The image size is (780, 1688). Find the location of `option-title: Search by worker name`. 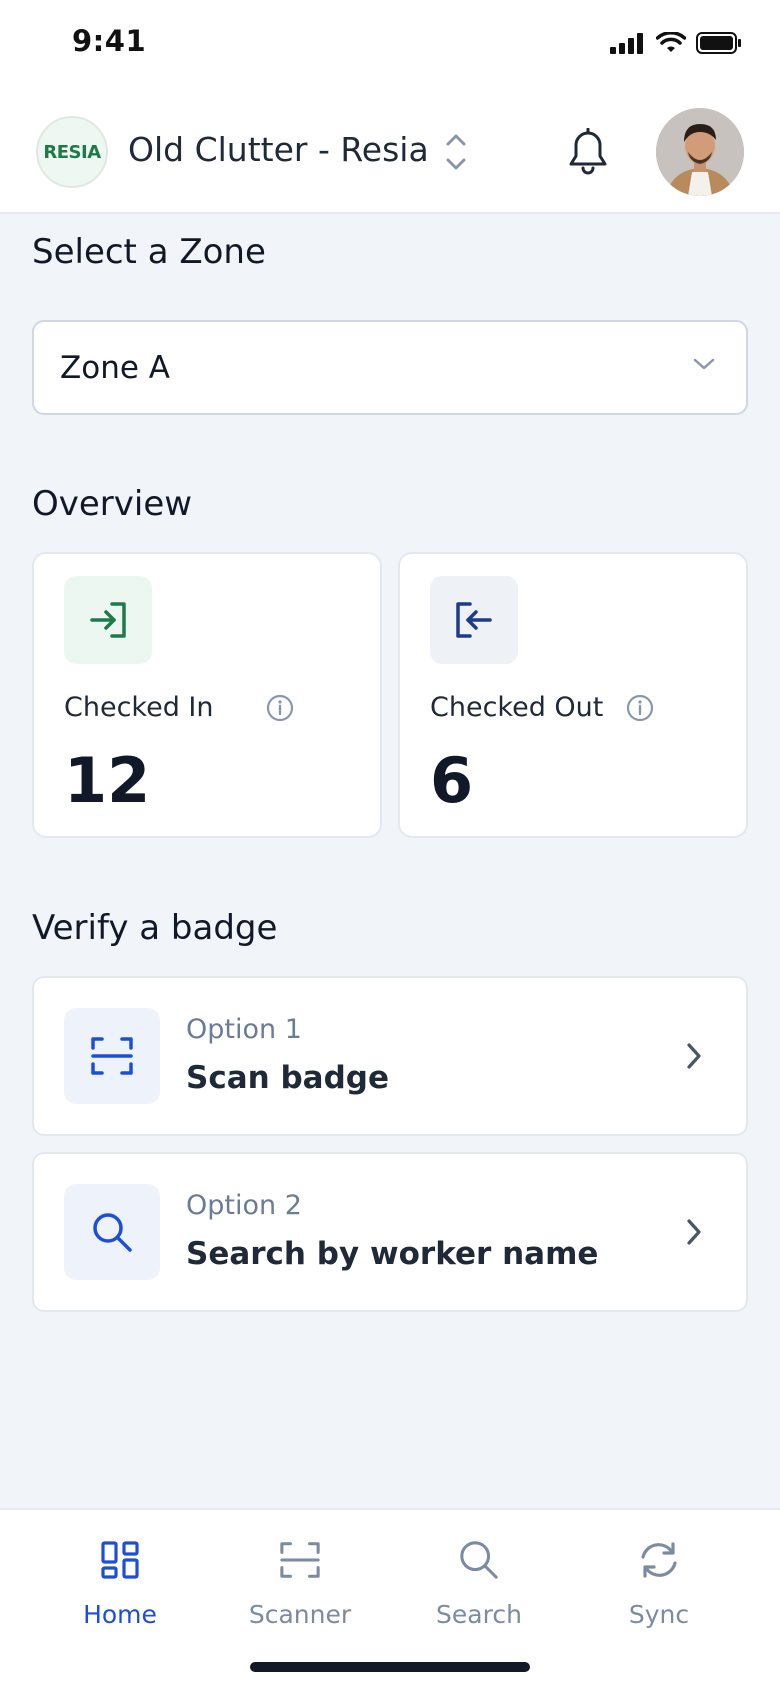

option-title: Search by worker name is located at coordinates (392, 1254).